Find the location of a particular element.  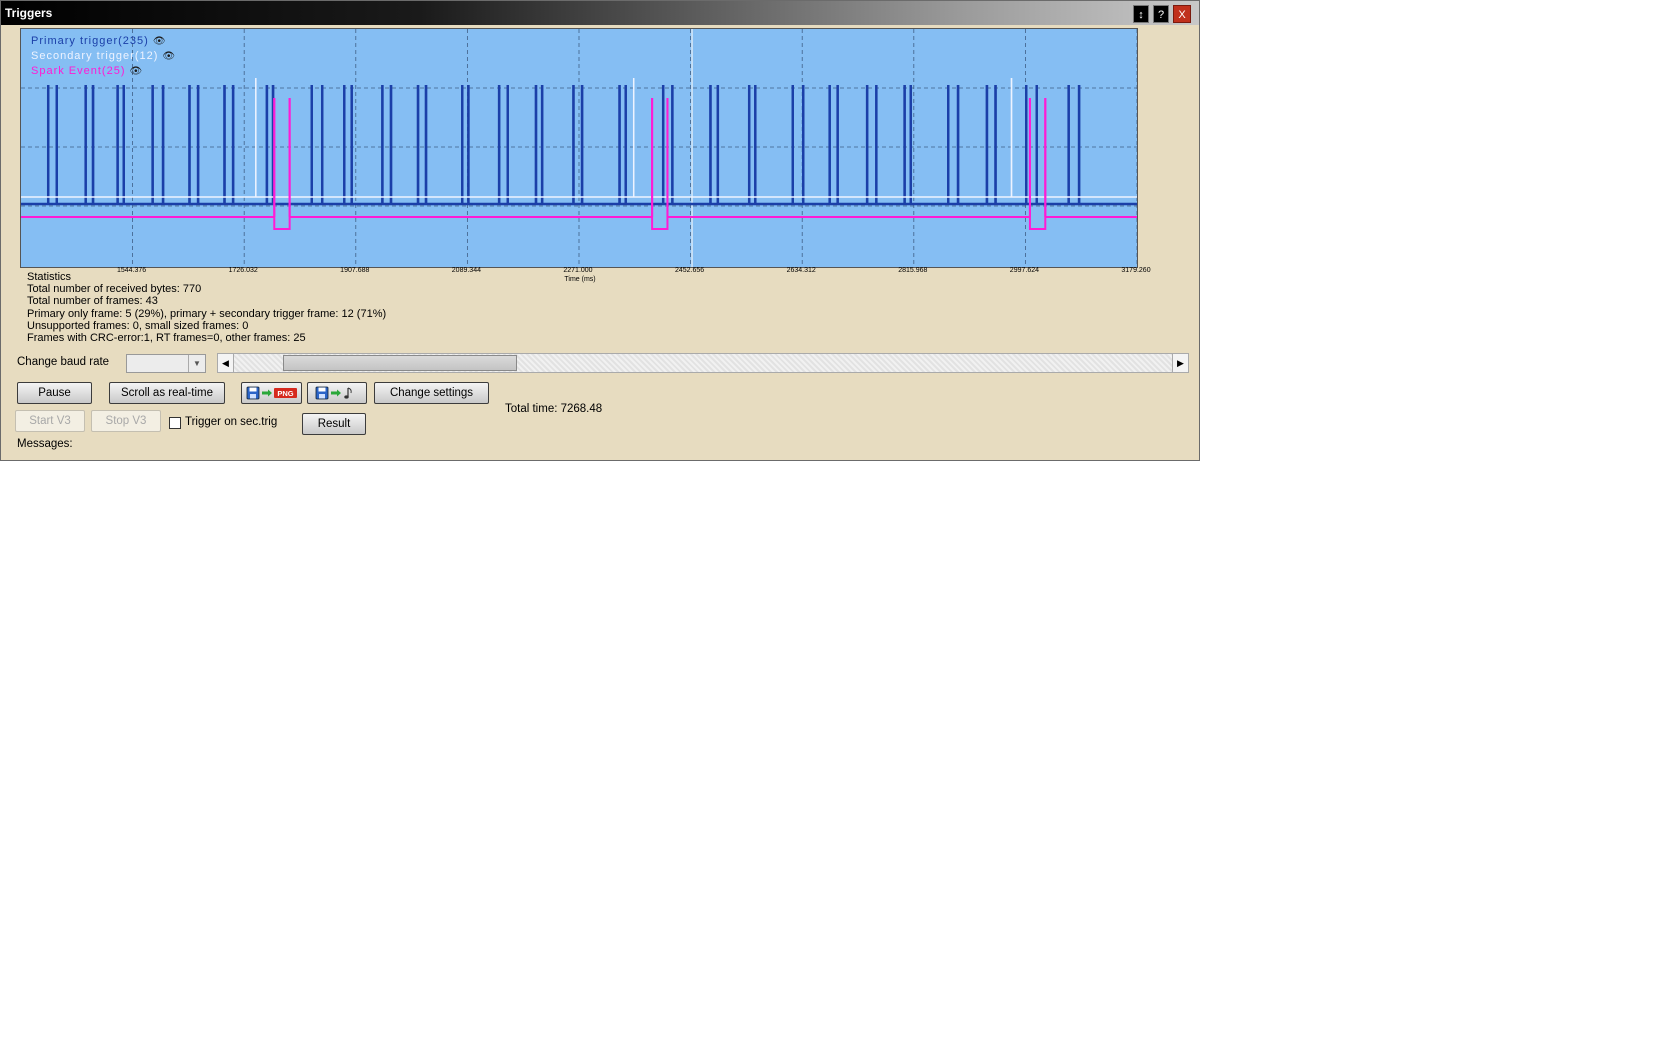

legend-primary: Primary trigger(235) 👁 is located at coordinates (99, 41).